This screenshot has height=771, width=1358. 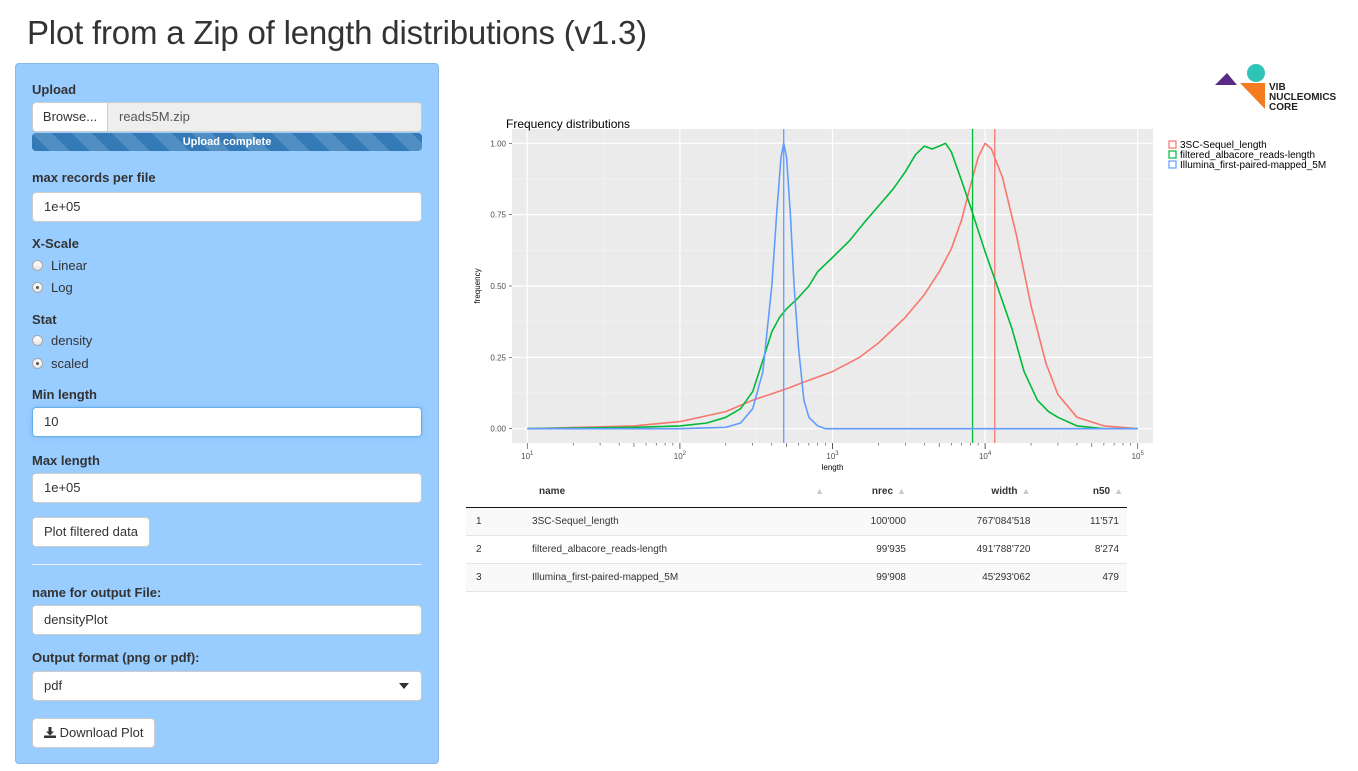 What do you see at coordinates (978, 492) in the screenshot?
I see `column-header-width: width ▲` at bounding box center [978, 492].